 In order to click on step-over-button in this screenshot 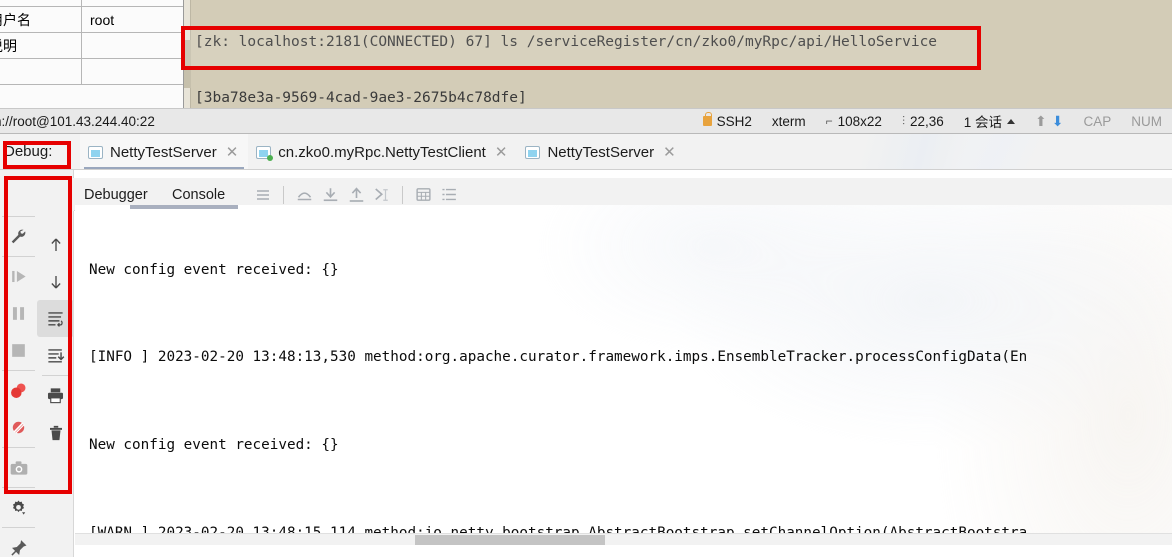, I will do `click(304, 195)`.